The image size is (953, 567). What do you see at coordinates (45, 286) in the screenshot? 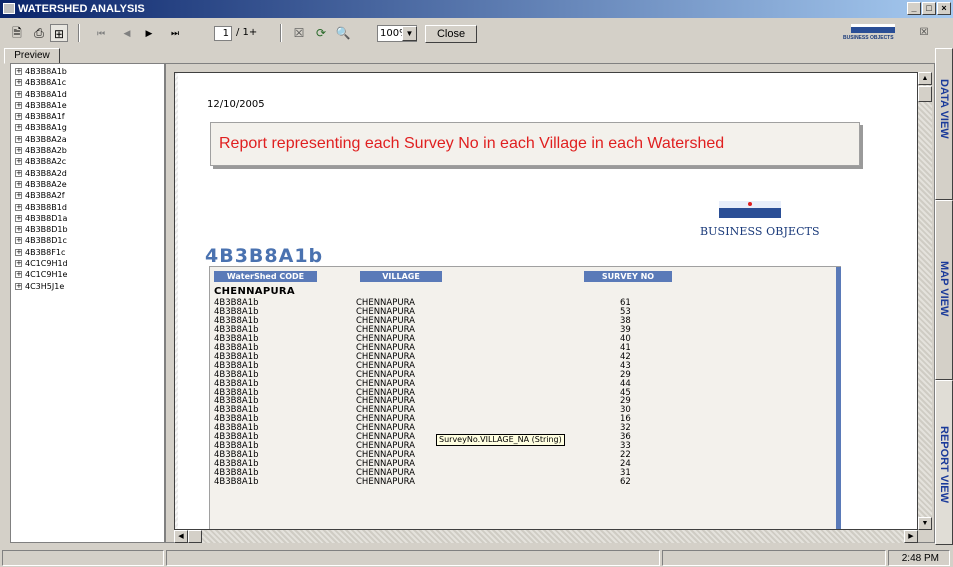
I see `tree-item-label: 4C3H5J1e` at bounding box center [45, 286].